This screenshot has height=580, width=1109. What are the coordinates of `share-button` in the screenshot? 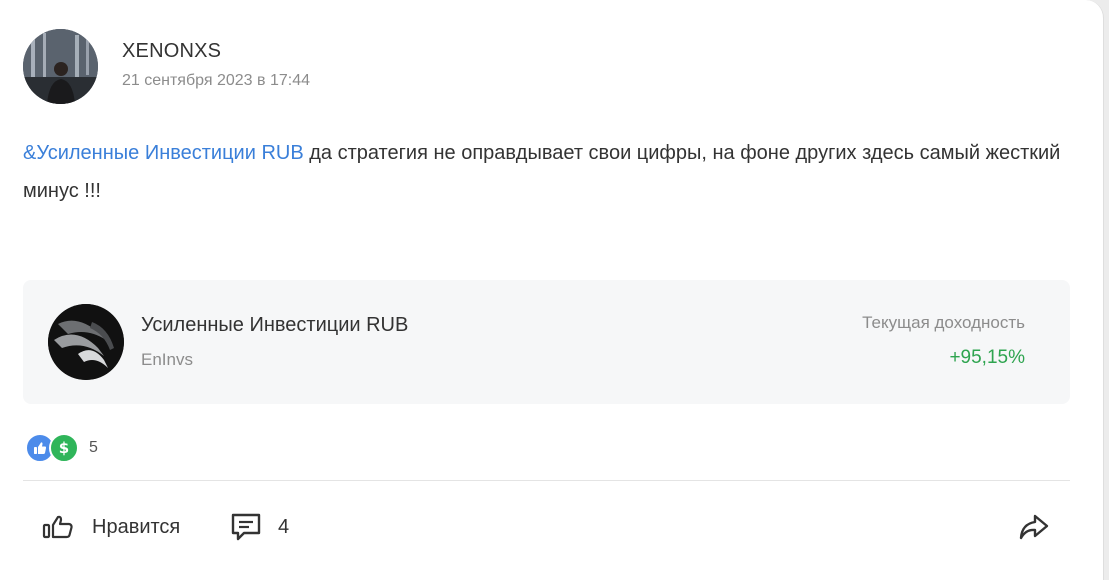 It's located at (1034, 527).